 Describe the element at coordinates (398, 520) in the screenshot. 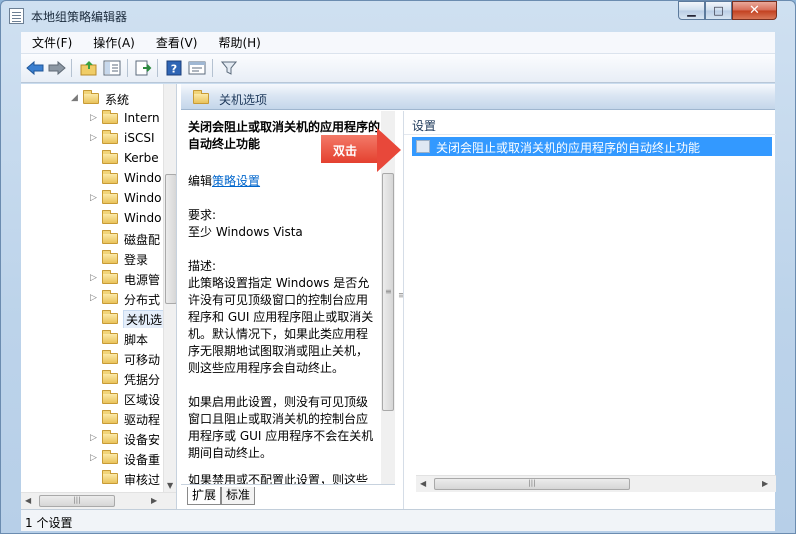

I see `status-bar: 1 个设置` at that location.